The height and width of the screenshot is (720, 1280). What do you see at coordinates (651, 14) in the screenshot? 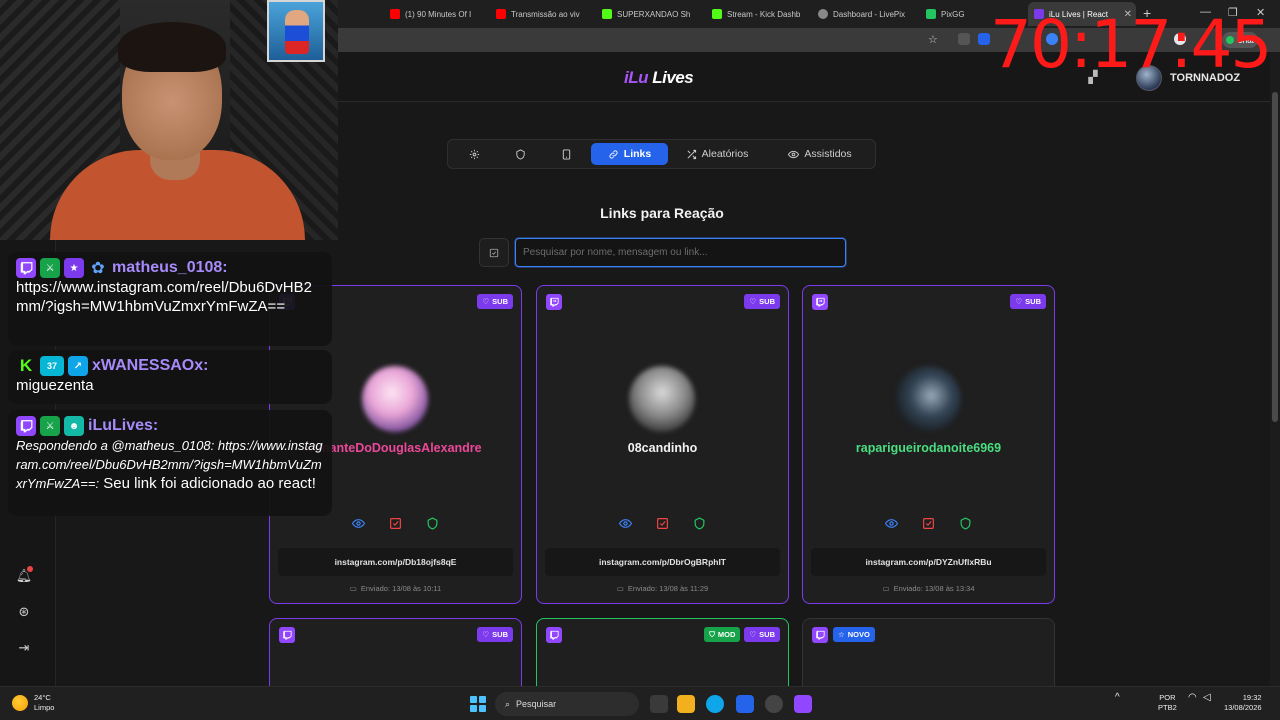
I see `browser-tab: SUPERXANDAO Sh` at bounding box center [651, 14].